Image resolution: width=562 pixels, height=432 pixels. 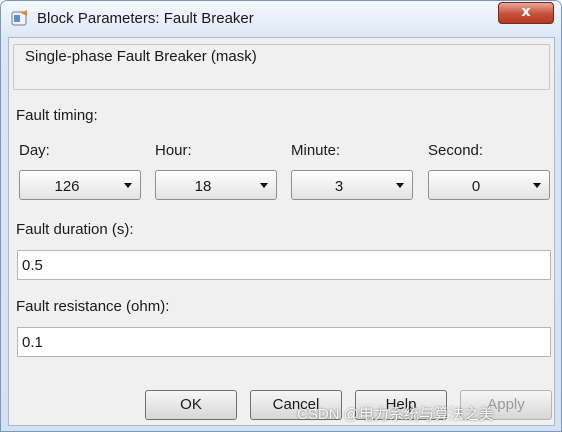 What do you see at coordinates (339, 186) in the screenshot?
I see `minute-value: 3` at bounding box center [339, 186].